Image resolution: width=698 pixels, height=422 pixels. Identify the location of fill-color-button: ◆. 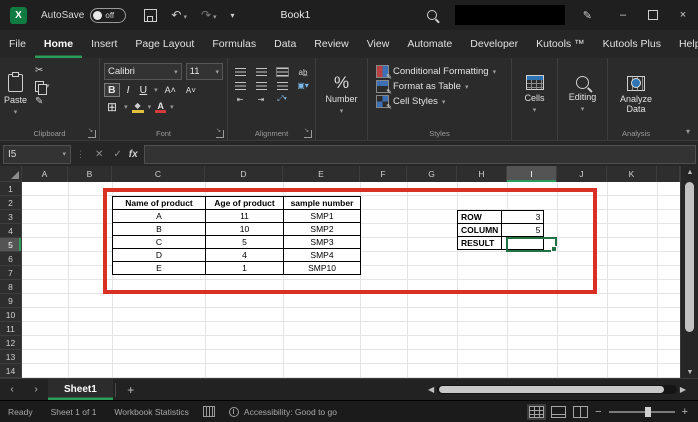
(137, 107).